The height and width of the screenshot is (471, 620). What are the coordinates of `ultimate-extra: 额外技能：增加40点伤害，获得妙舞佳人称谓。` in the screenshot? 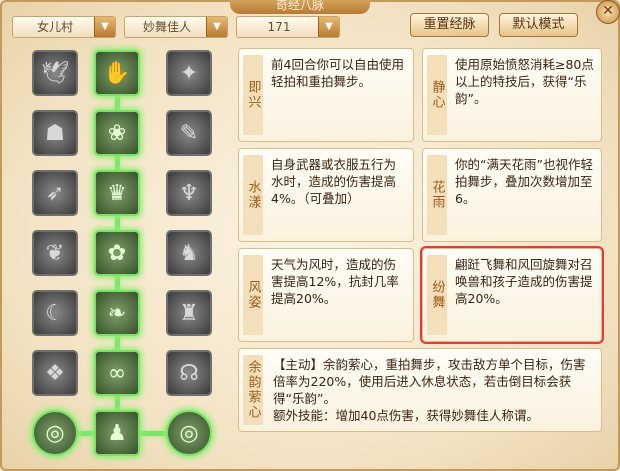 It's located at (406, 415).